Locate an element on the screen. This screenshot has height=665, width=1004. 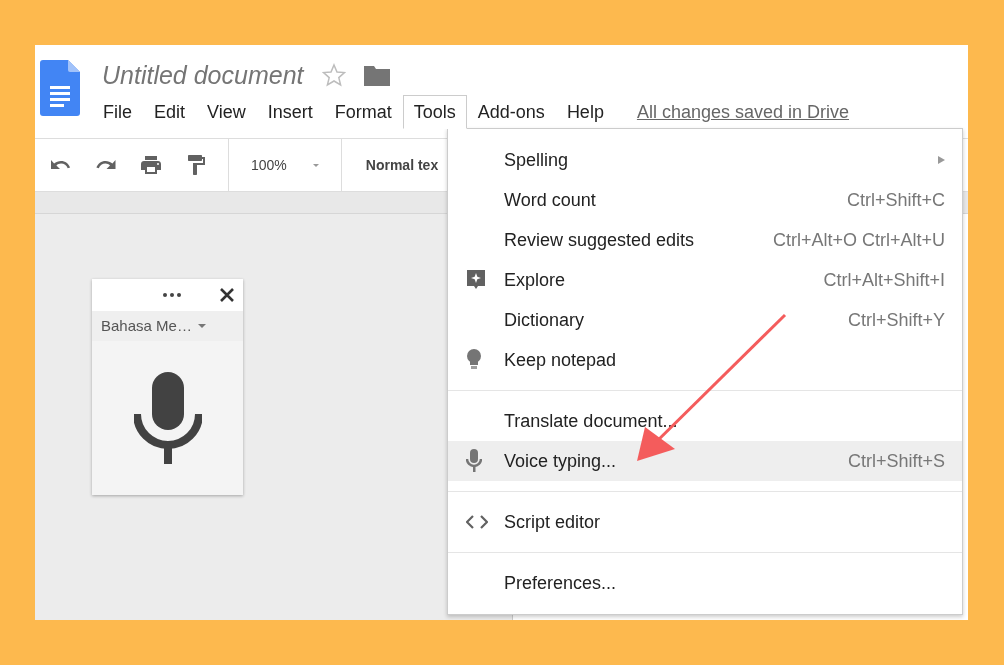
folder-icon is located at coordinates (376, 75).